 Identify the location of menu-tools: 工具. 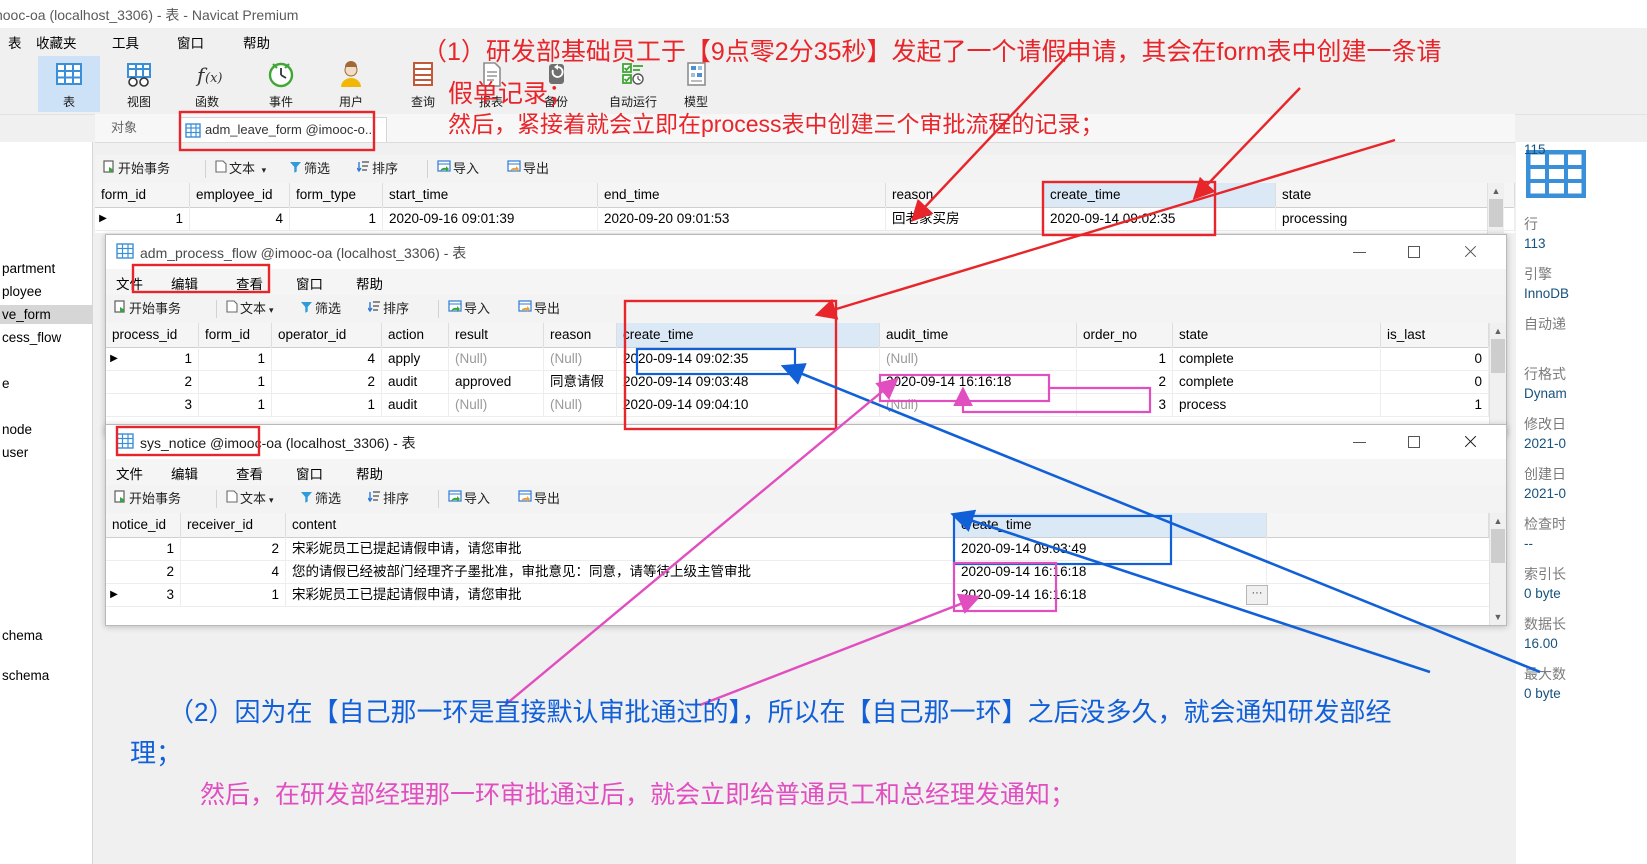
(125, 42).